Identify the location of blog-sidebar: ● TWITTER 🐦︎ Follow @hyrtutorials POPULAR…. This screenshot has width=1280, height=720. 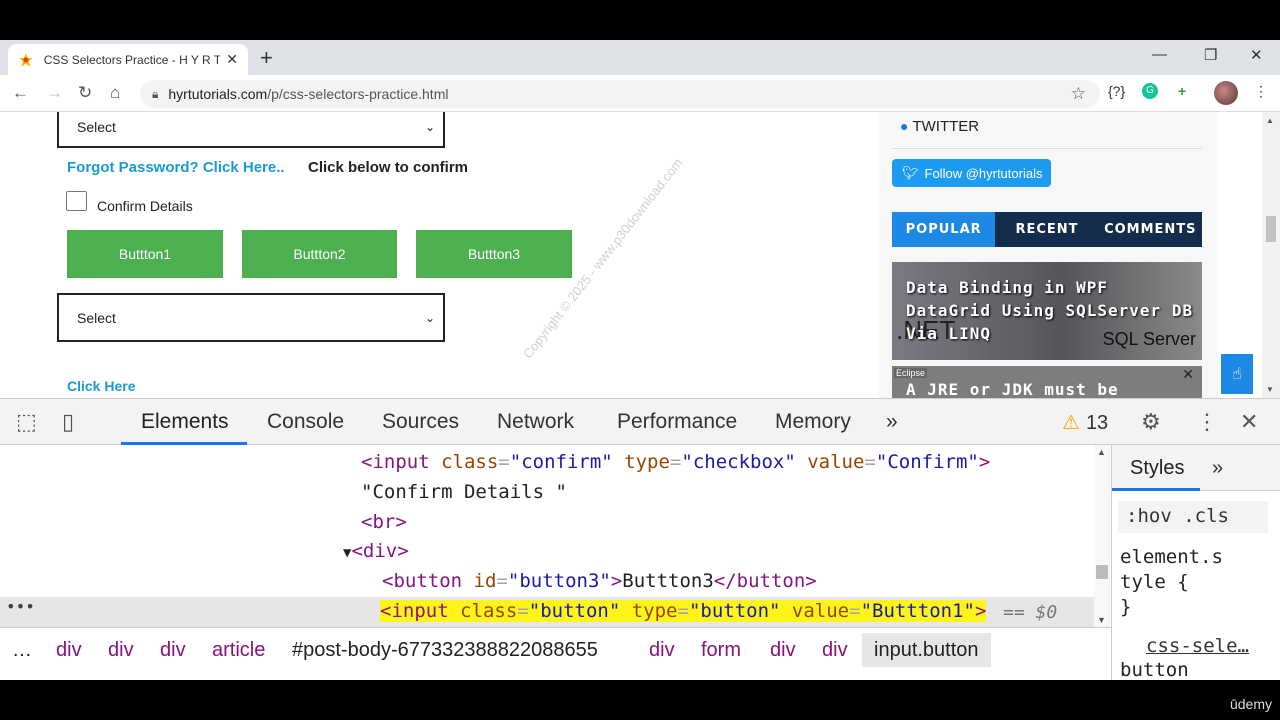
(1048, 255).